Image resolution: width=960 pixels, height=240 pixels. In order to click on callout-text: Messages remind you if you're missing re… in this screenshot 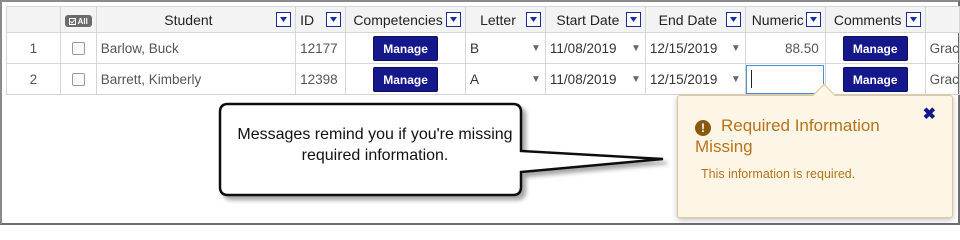, I will do `click(375, 145)`.